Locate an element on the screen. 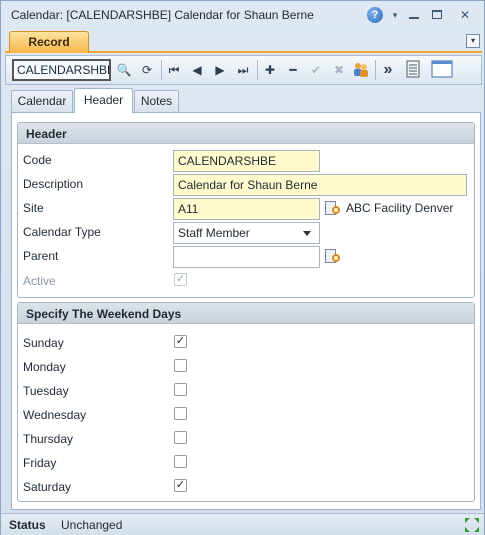  calendar-type-row: Calendar Type Staff Member is located at coordinates (248, 233).